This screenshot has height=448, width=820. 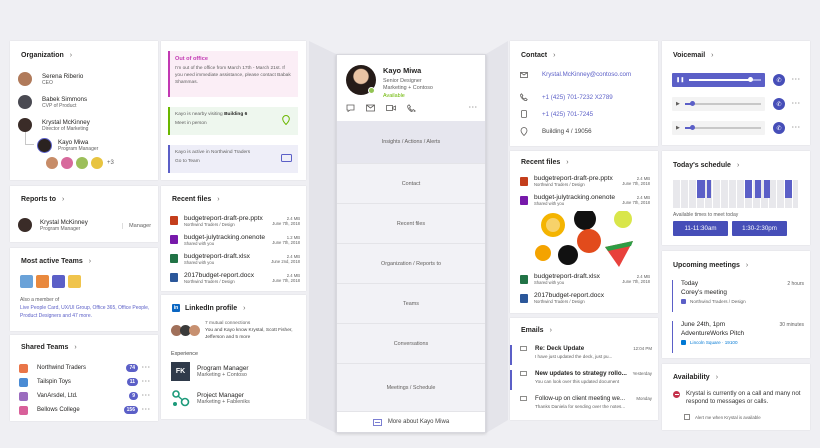 What do you see at coordinates (706, 165) in the screenshot?
I see `schedule-title: Today's schedule ›` at bounding box center [706, 165].